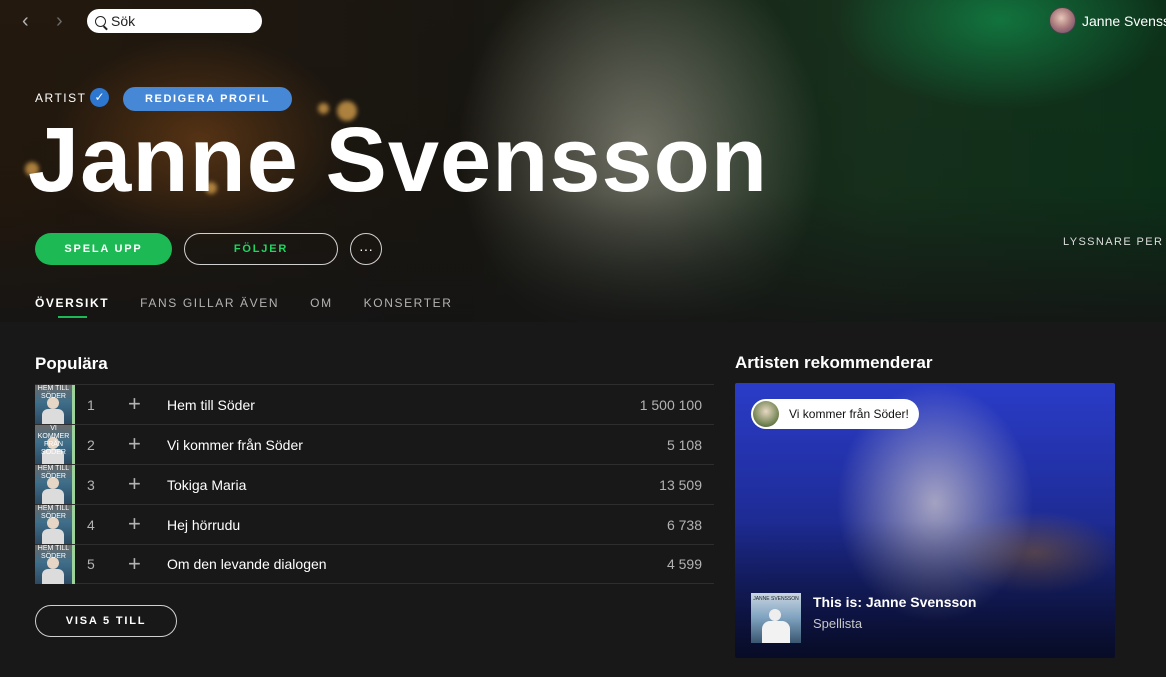  I want to click on artist-type-label: ARTIST, so click(61, 98).